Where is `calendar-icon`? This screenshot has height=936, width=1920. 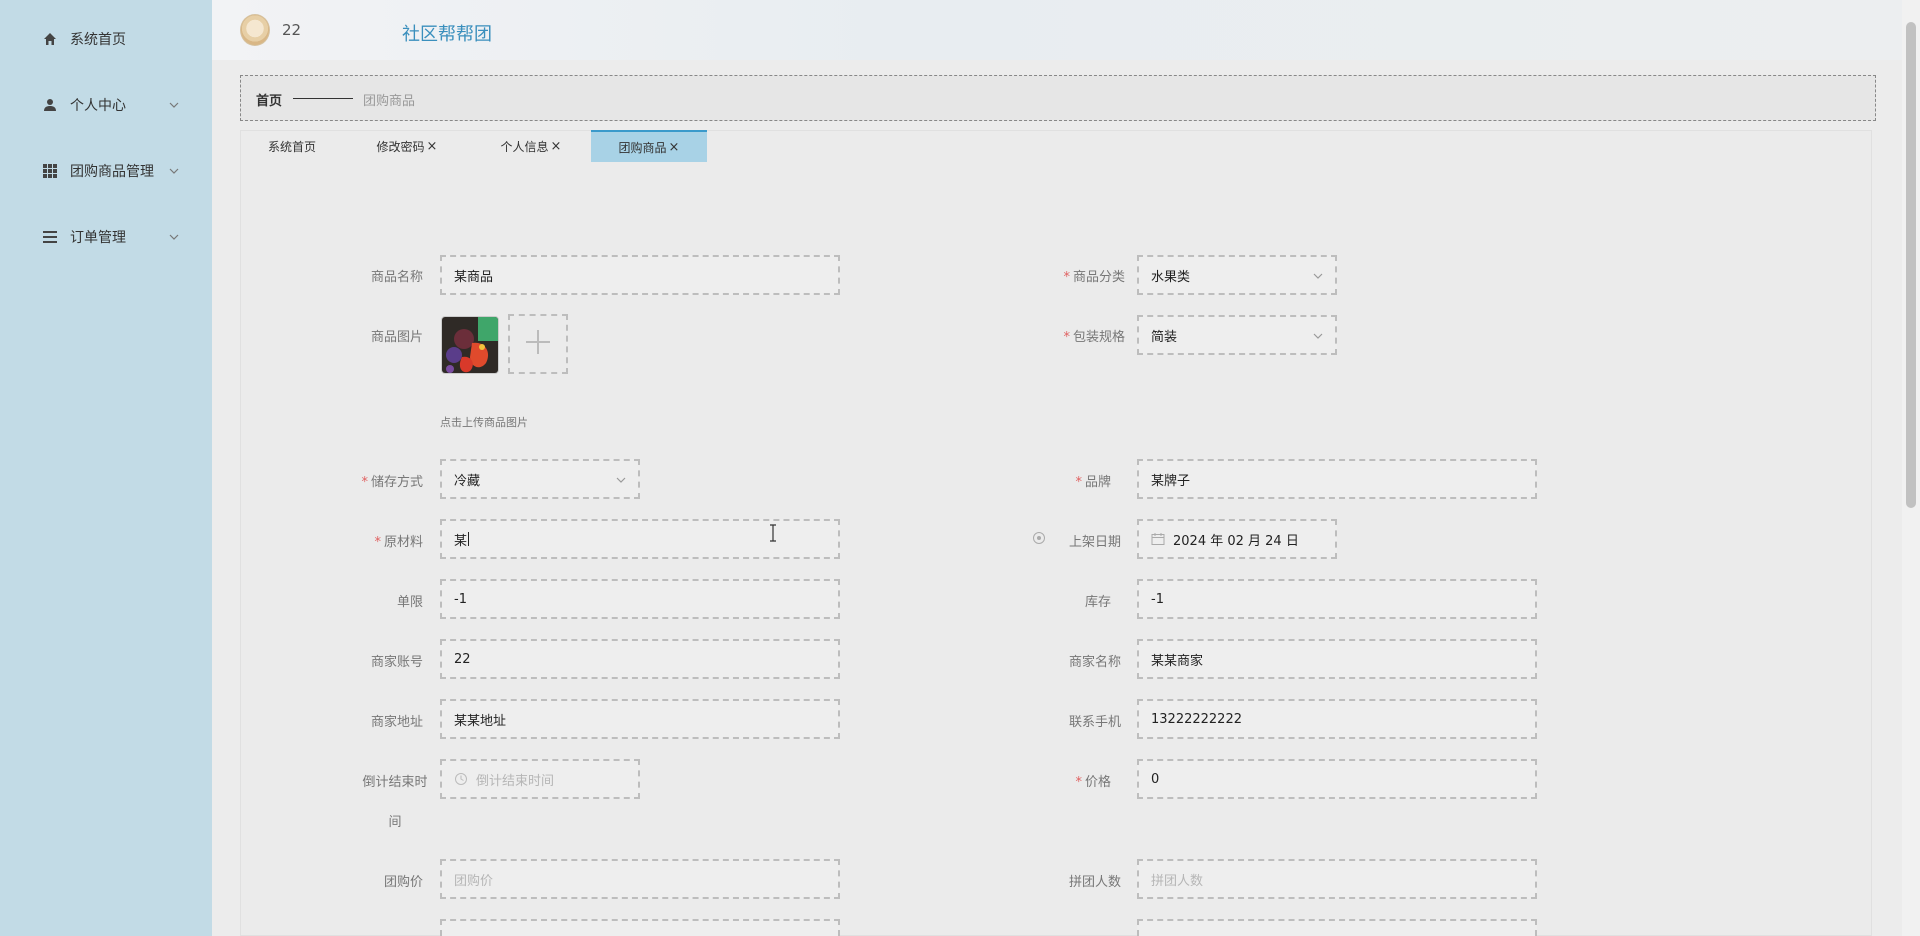
calendar-icon is located at coordinates (1158, 539).